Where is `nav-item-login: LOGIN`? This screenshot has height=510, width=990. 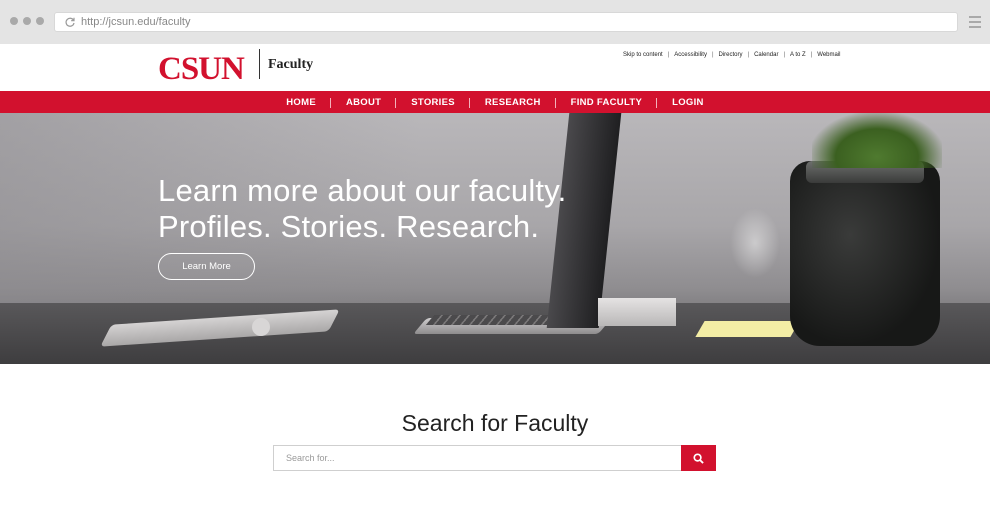 nav-item-login: LOGIN is located at coordinates (688, 102).